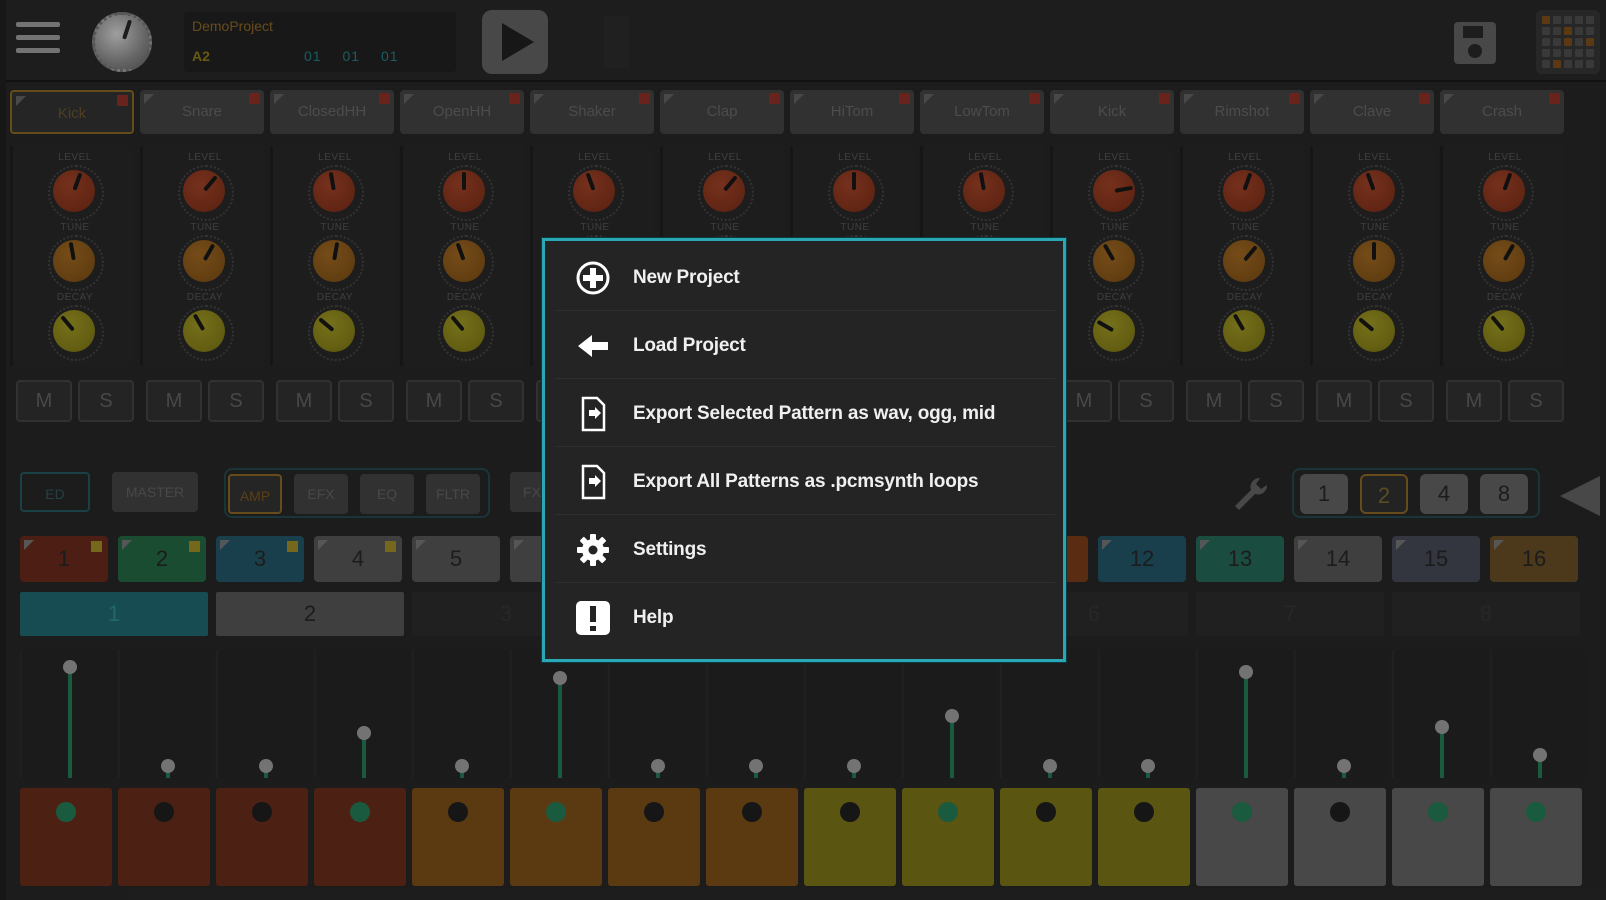 This screenshot has height=900, width=1606. What do you see at coordinates (593, 550) in the screenshot?
I see `gear-icon` at bounding box center [593, 550].